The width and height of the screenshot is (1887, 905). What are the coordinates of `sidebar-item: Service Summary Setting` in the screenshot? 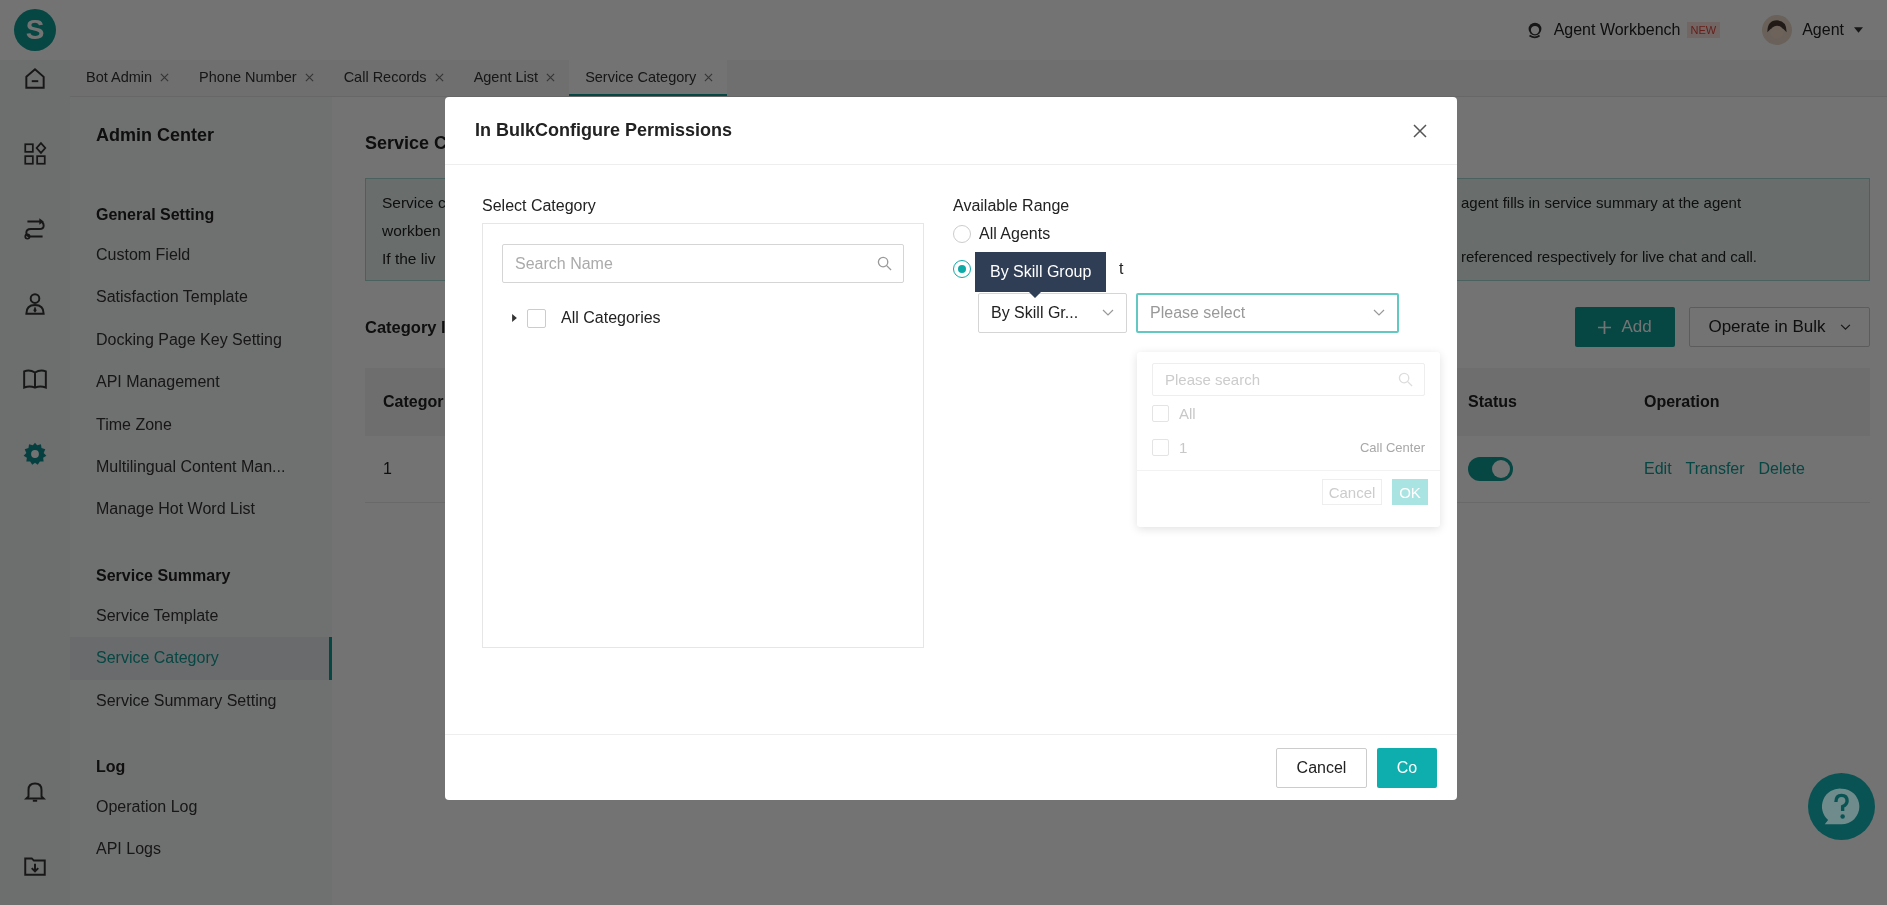 It's located at (201, 700).